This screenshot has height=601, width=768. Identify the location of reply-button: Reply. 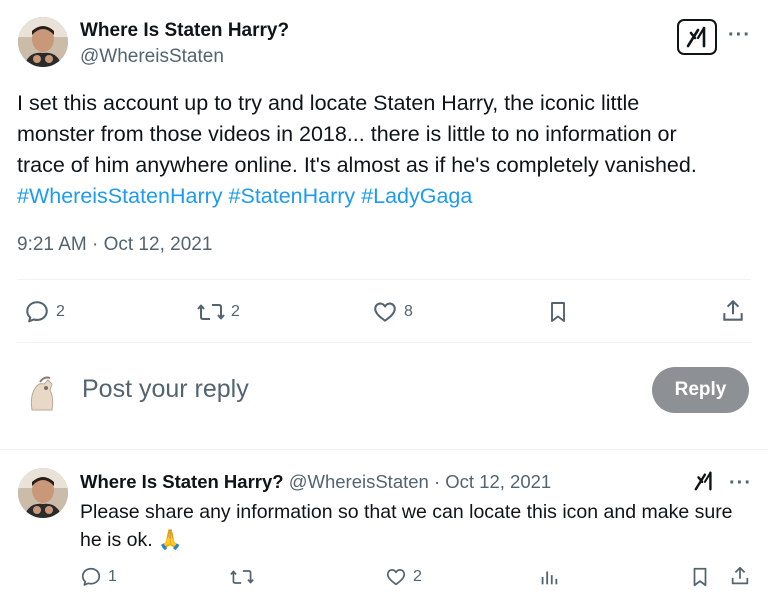
(700, 390).